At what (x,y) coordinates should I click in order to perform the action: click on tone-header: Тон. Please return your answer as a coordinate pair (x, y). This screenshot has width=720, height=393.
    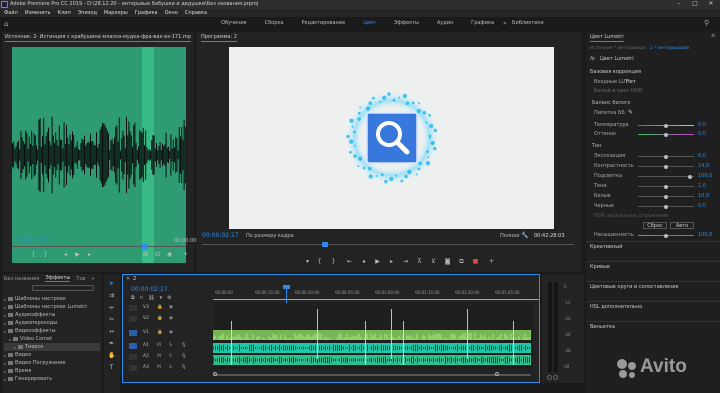
    Looking at the image, I should click on (596, 146).